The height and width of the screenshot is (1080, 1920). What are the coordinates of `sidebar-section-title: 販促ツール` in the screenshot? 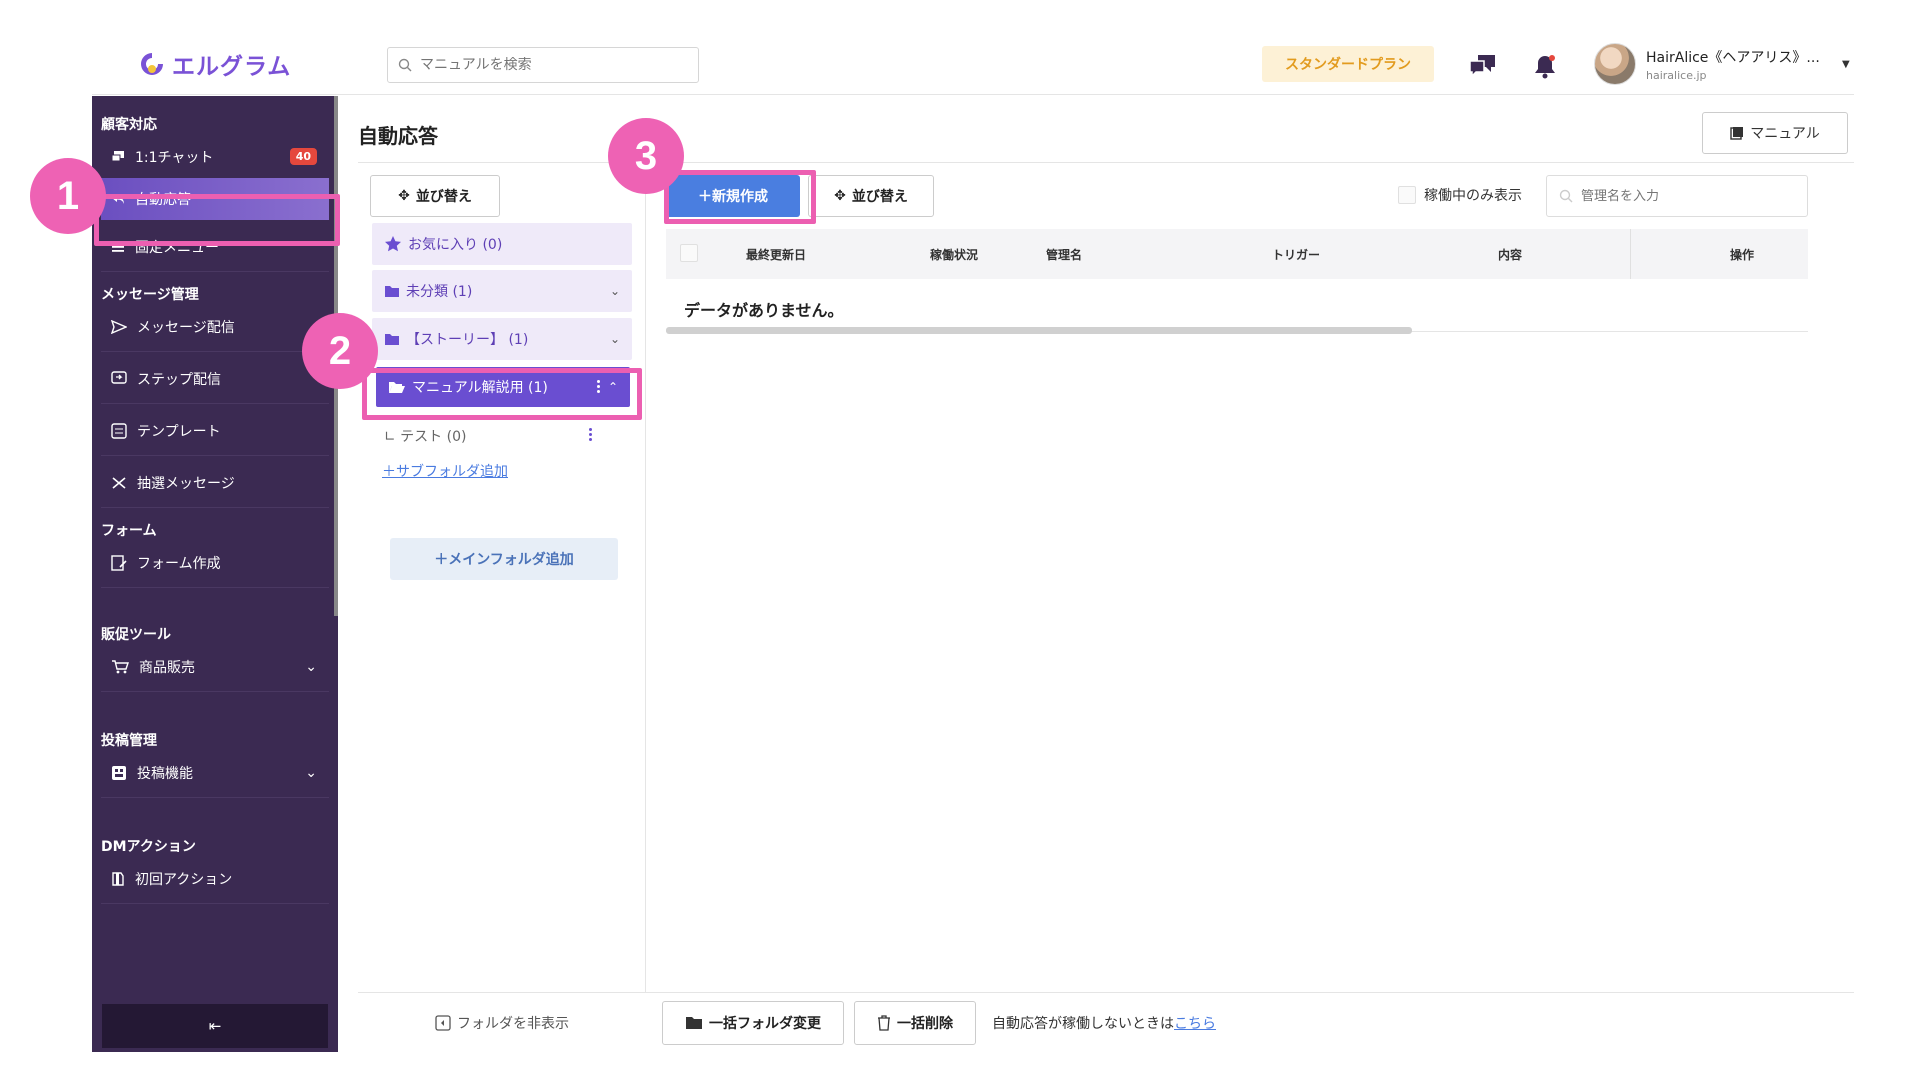 It's located at (136, 635).